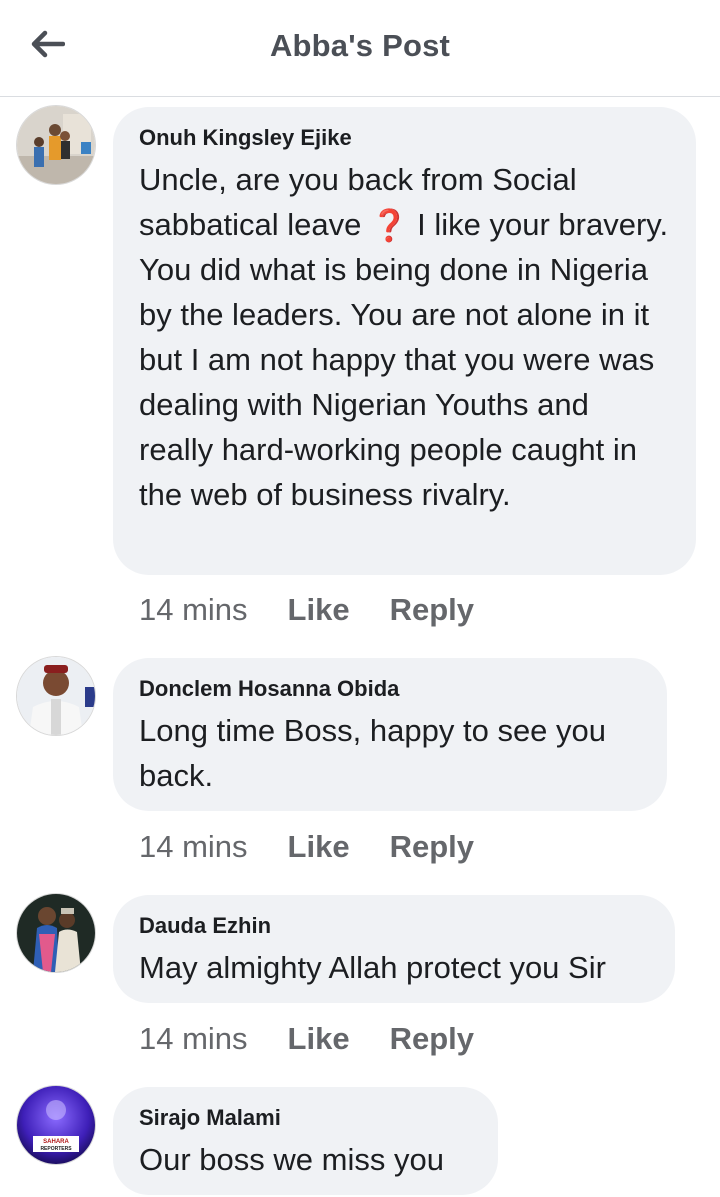  What do you see at coordinates (372, 967) in the screenshot?
I see `comment-text: May almighty Allah protect you Sir` at bounding box center [372, 967].